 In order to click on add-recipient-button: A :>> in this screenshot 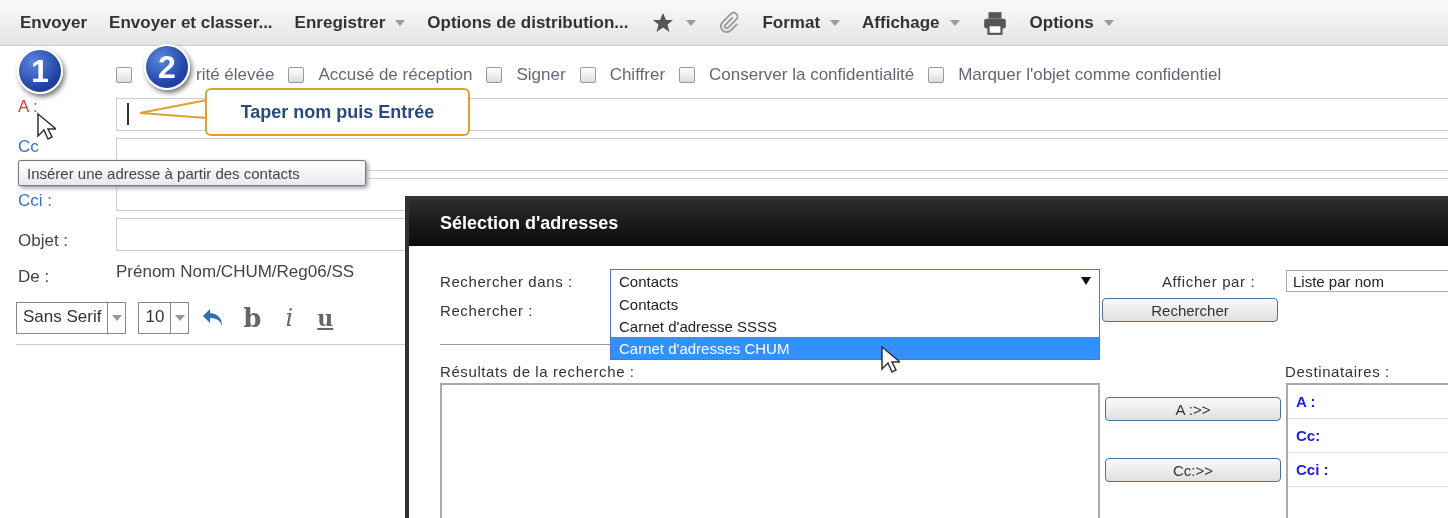, I will do `click(1193, 409)`.